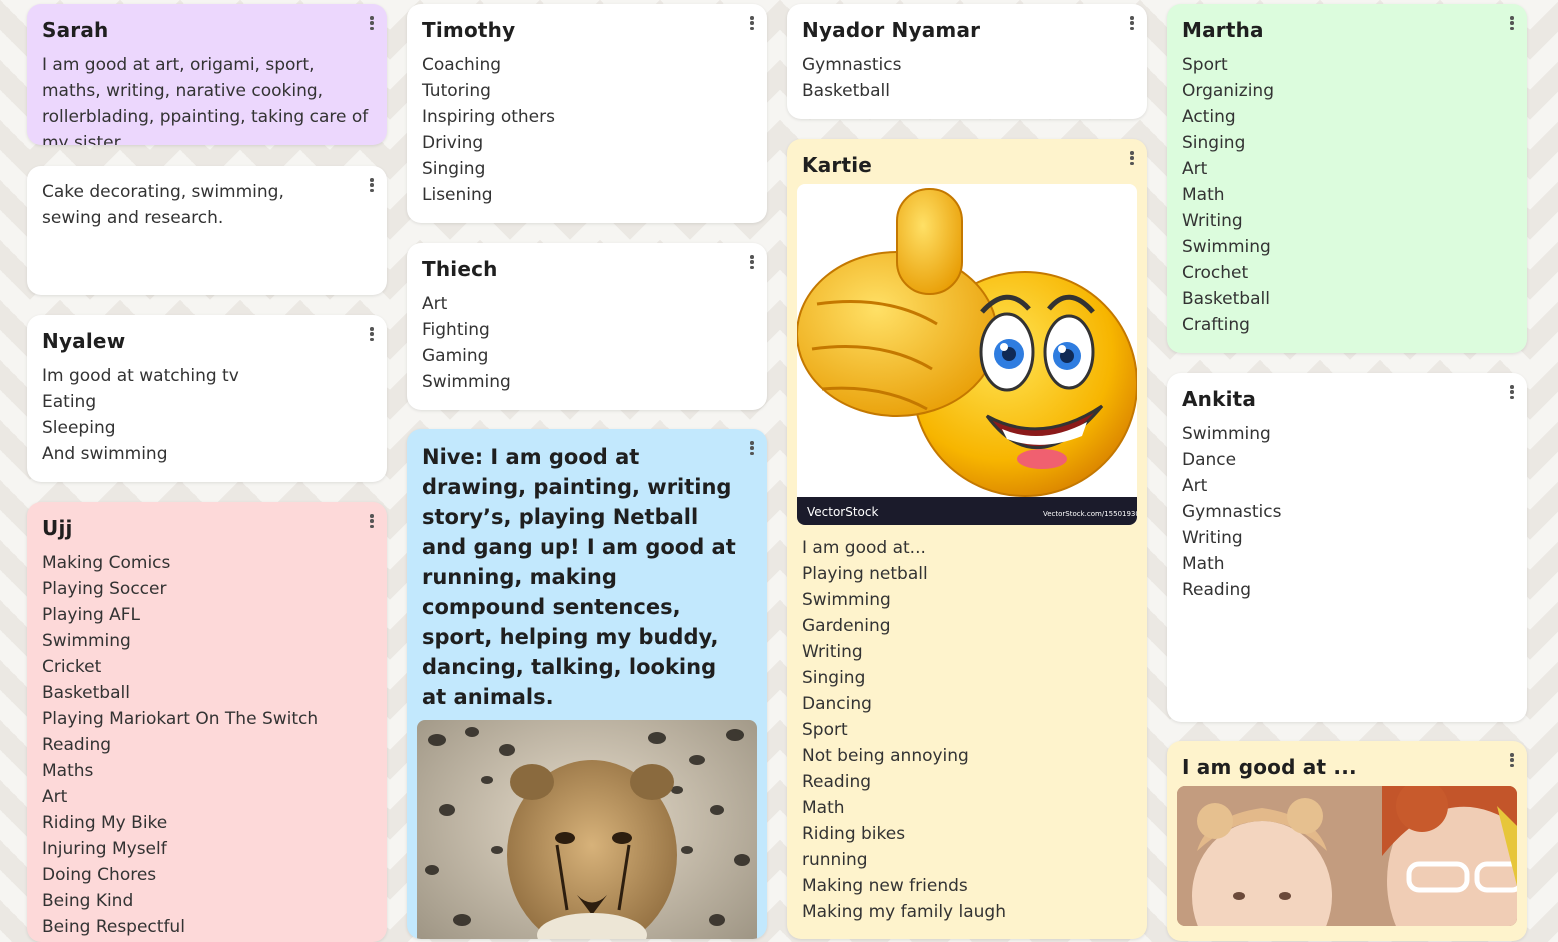  What do you see at coordinates (1223, 30) in the screenshot?
I see `post-title: Martha` at bounding box center [1223, 30].